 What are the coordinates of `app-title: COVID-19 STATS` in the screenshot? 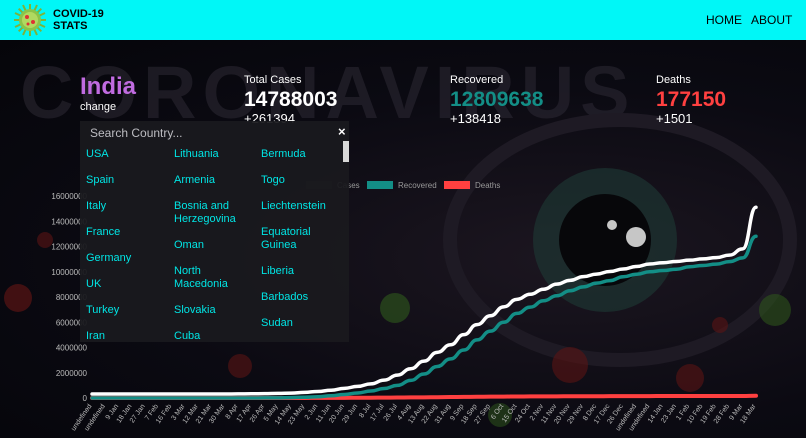 It's located at (78, 20).